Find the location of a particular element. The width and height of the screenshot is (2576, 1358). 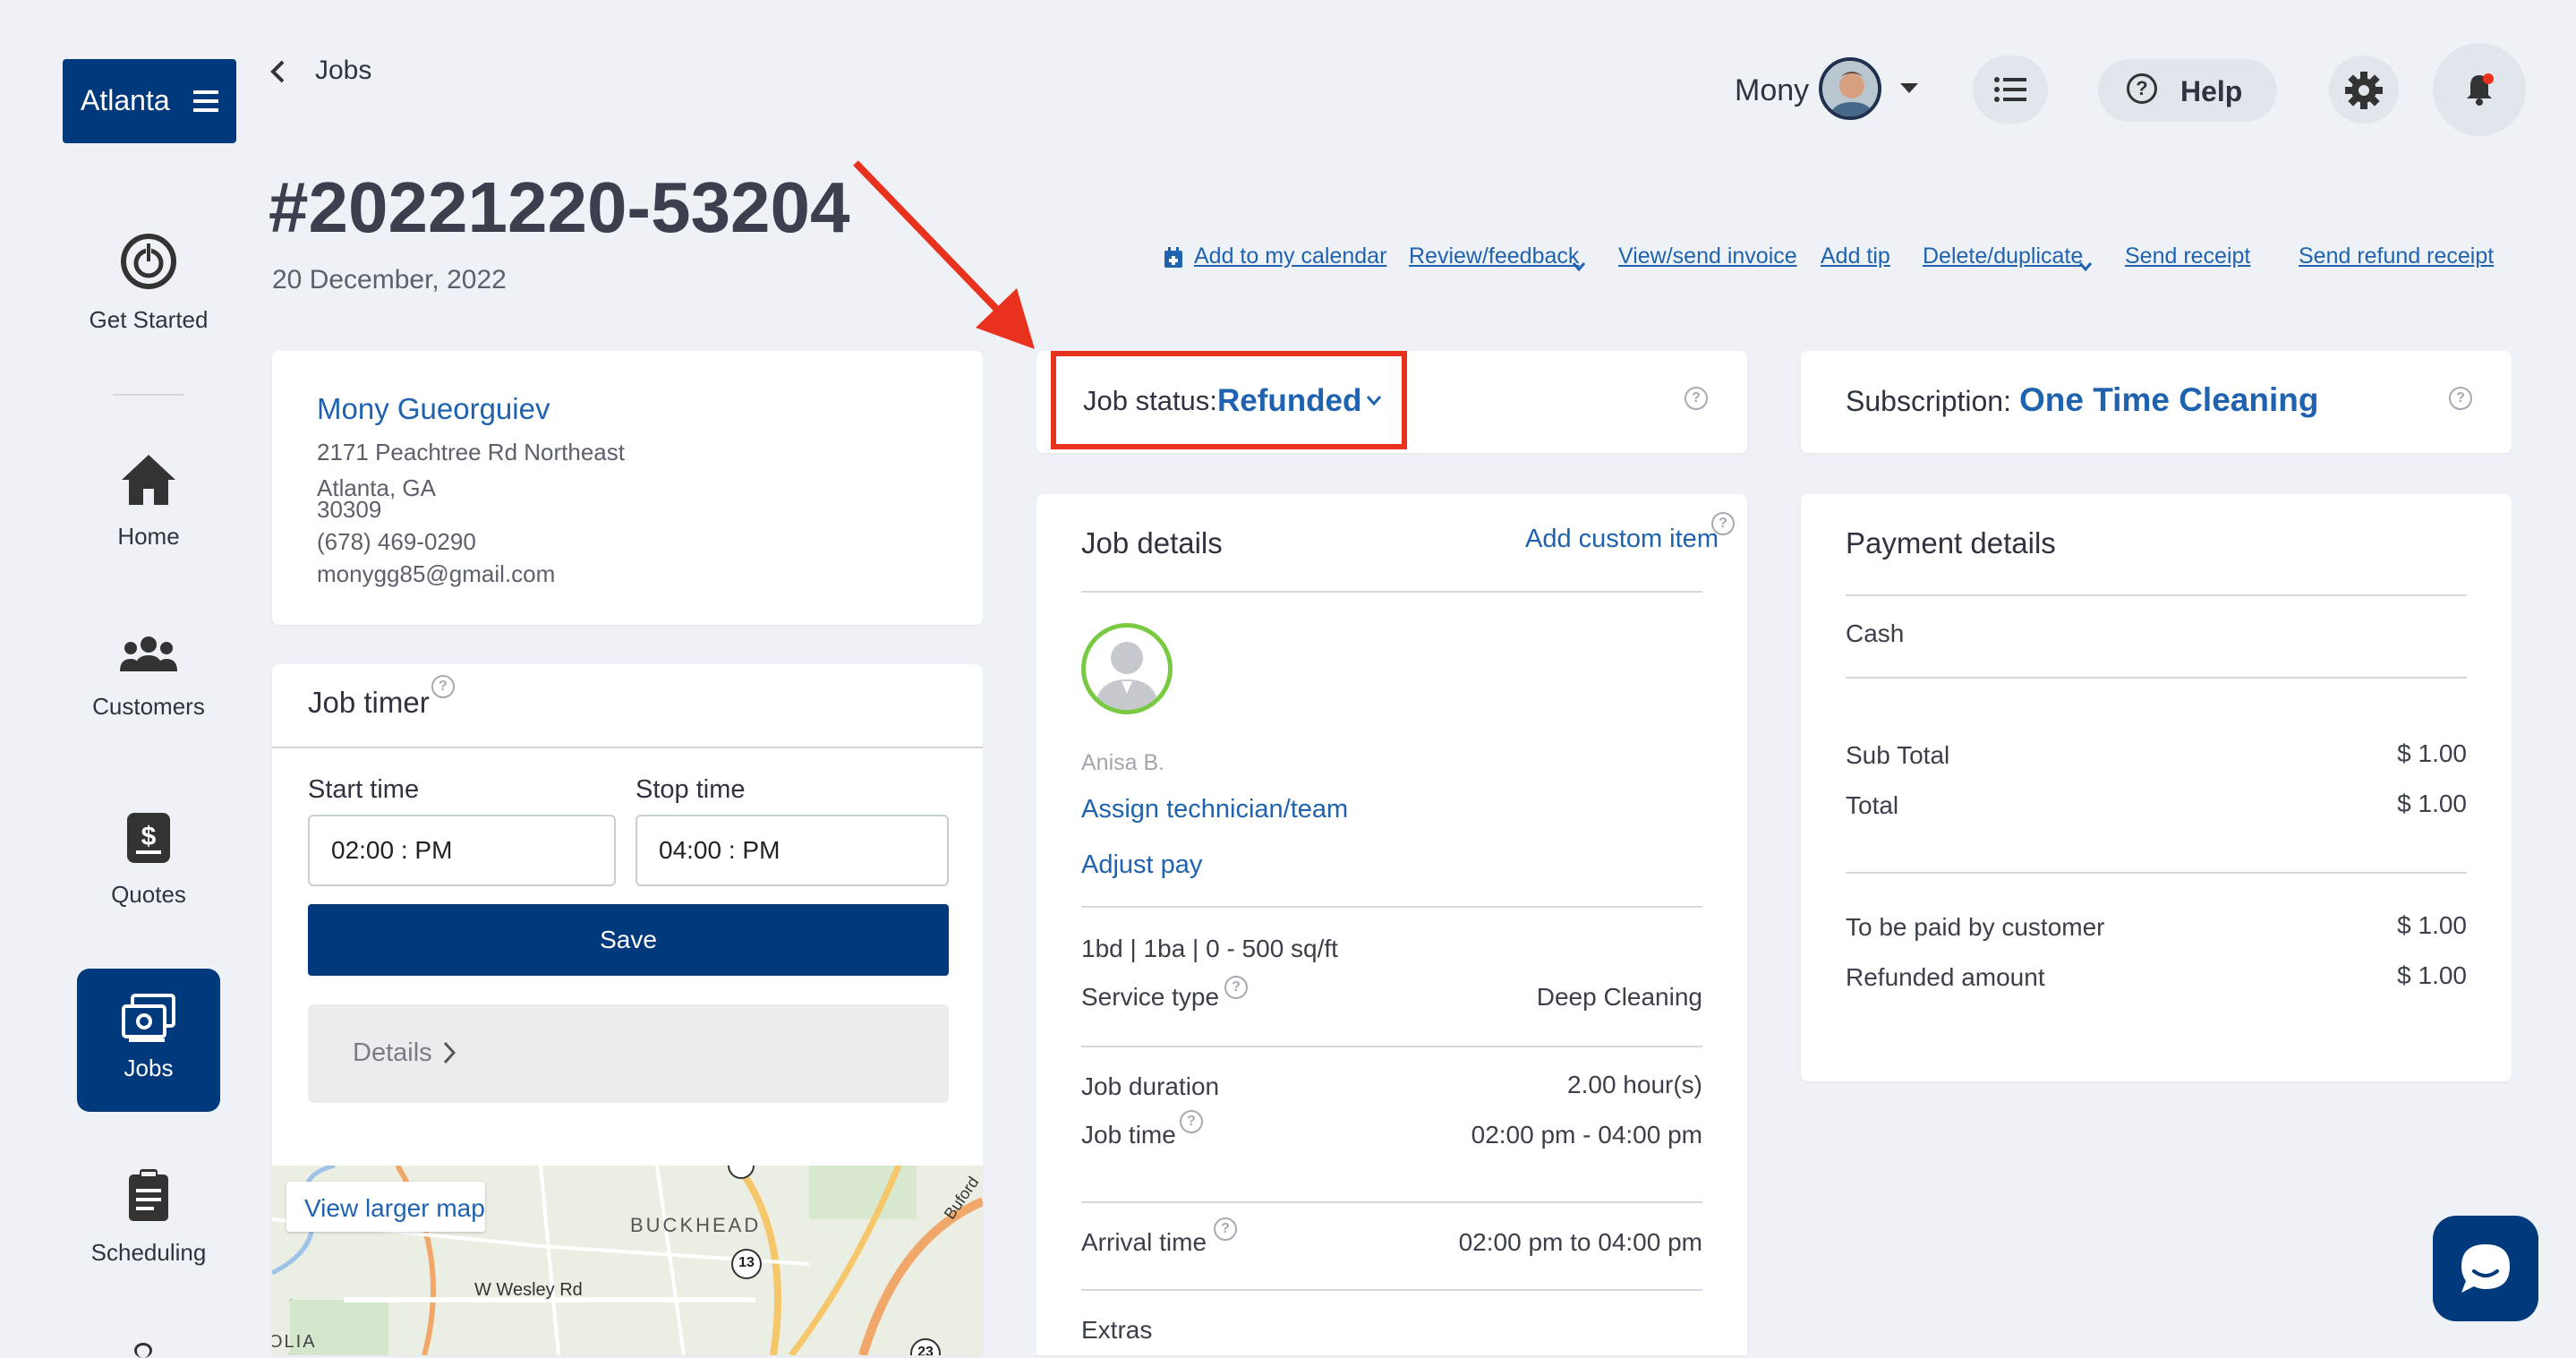

user-menu: Mony is located at coordinates (1825, 92).